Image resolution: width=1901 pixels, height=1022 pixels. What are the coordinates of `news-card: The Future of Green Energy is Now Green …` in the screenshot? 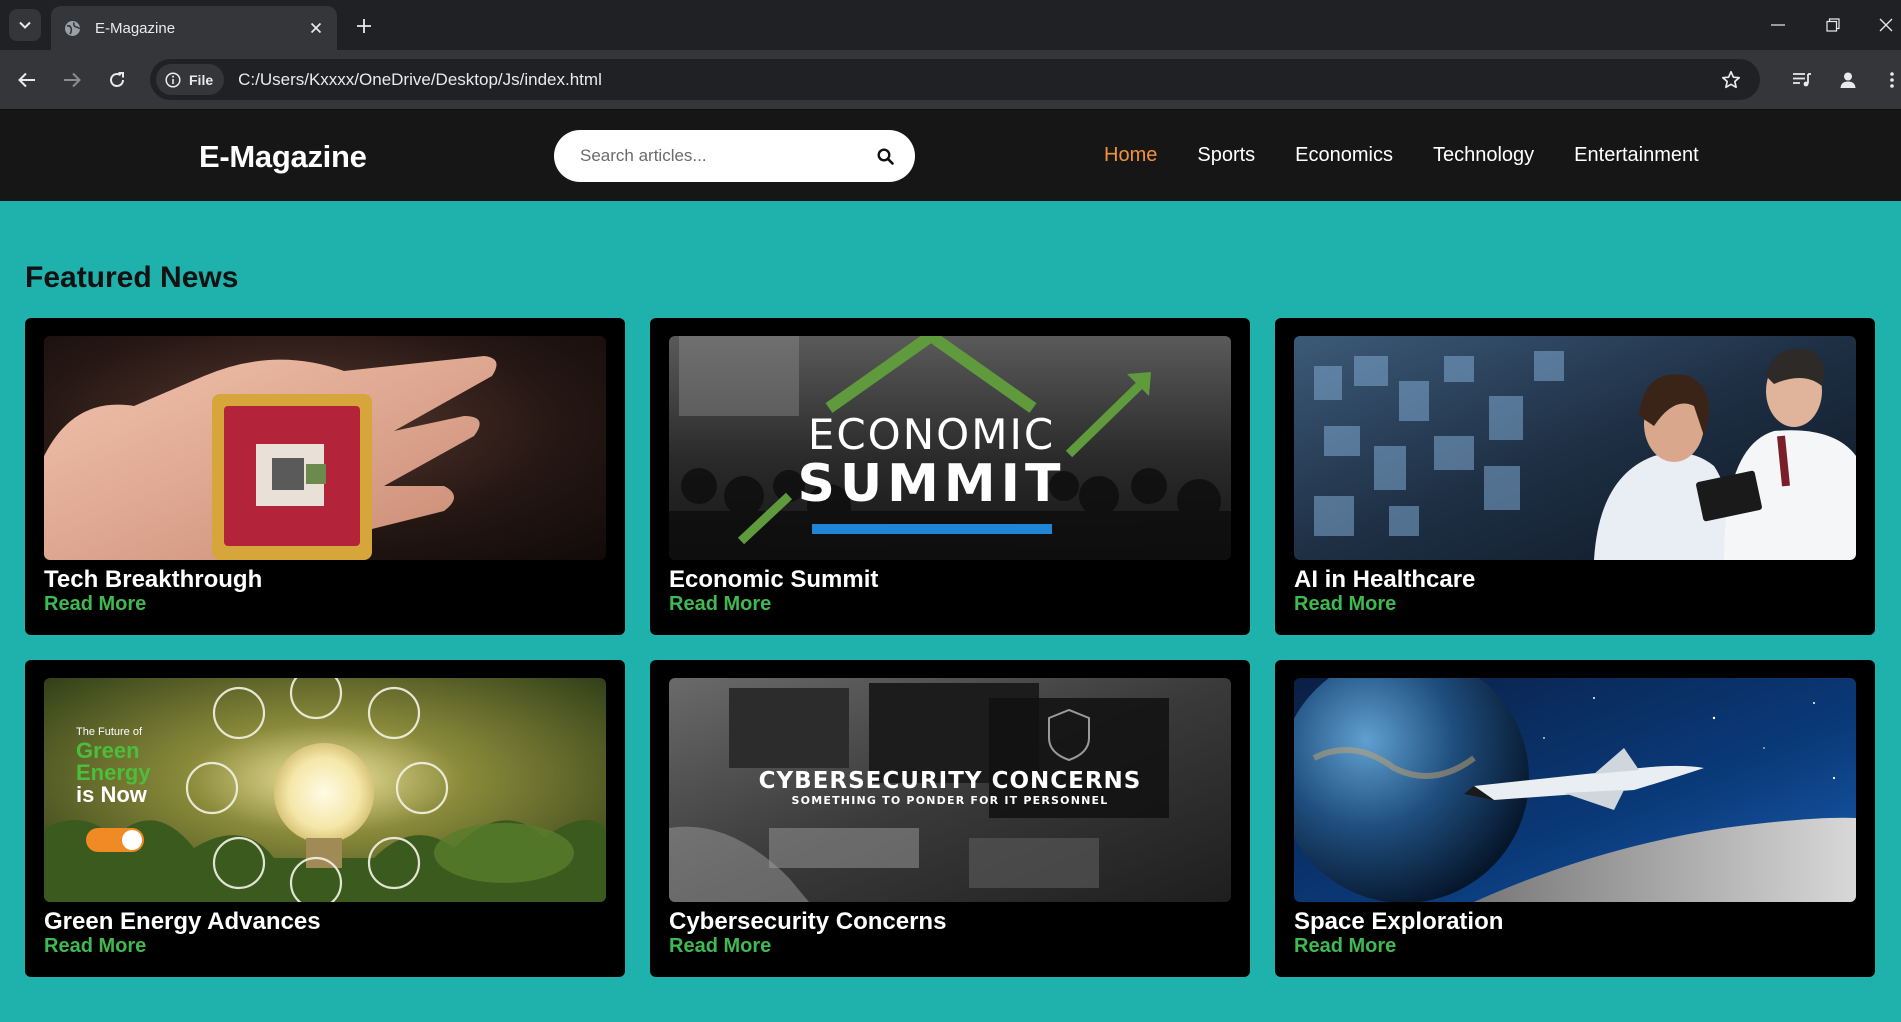 It's located at (325, 818).